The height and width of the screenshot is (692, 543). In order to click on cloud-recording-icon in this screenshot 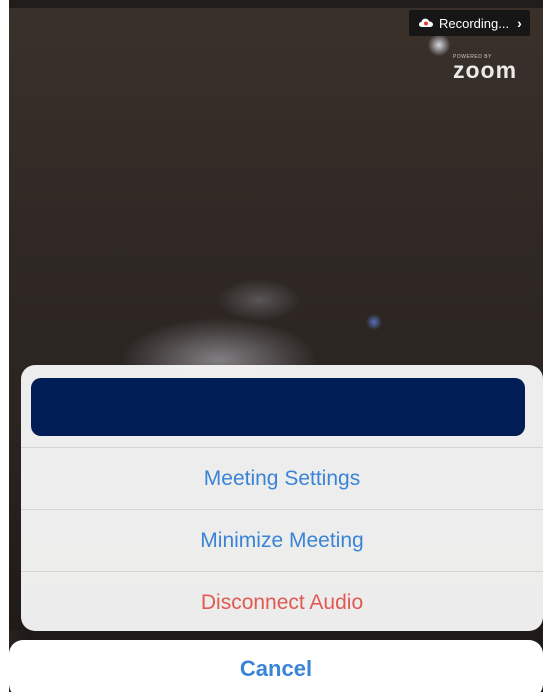, I will do `click(426, 22)`.